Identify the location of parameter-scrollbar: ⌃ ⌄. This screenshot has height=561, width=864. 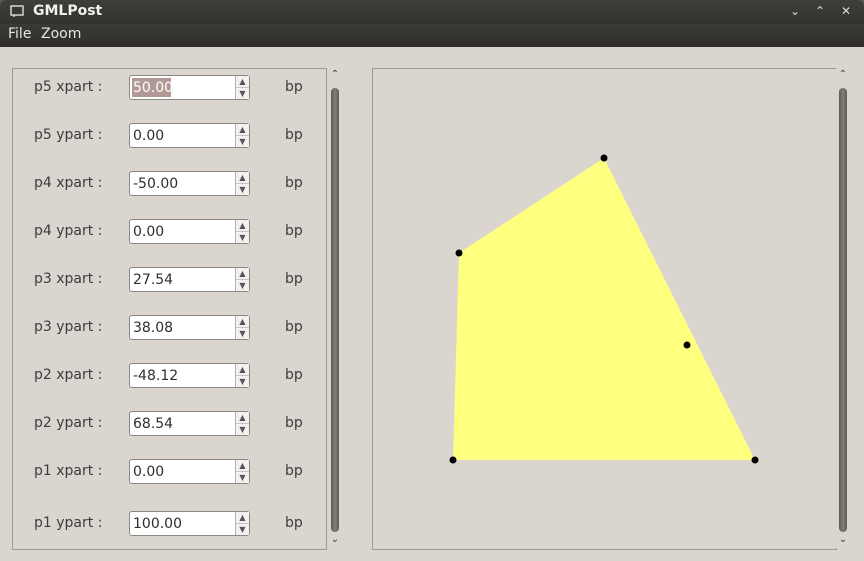
(335, 308).